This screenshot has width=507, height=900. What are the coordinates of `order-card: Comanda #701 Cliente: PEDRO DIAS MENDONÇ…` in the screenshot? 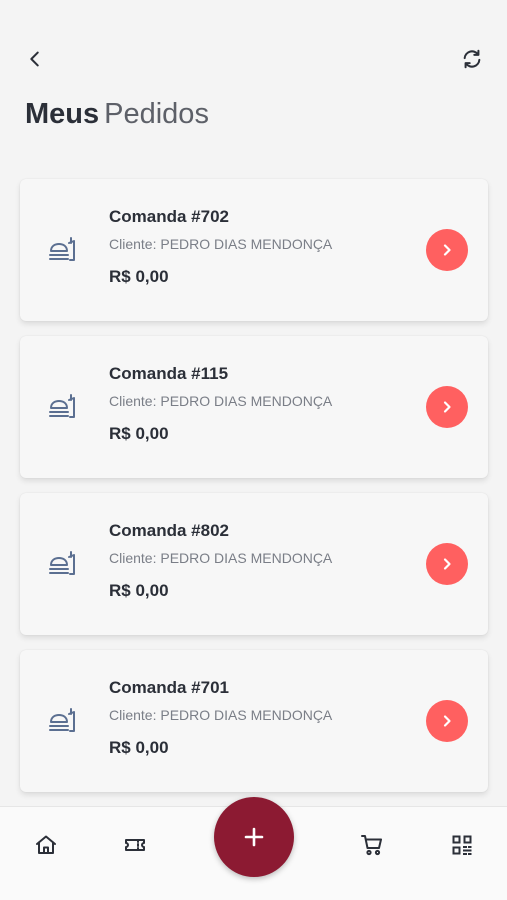 It's located at (254, 721).